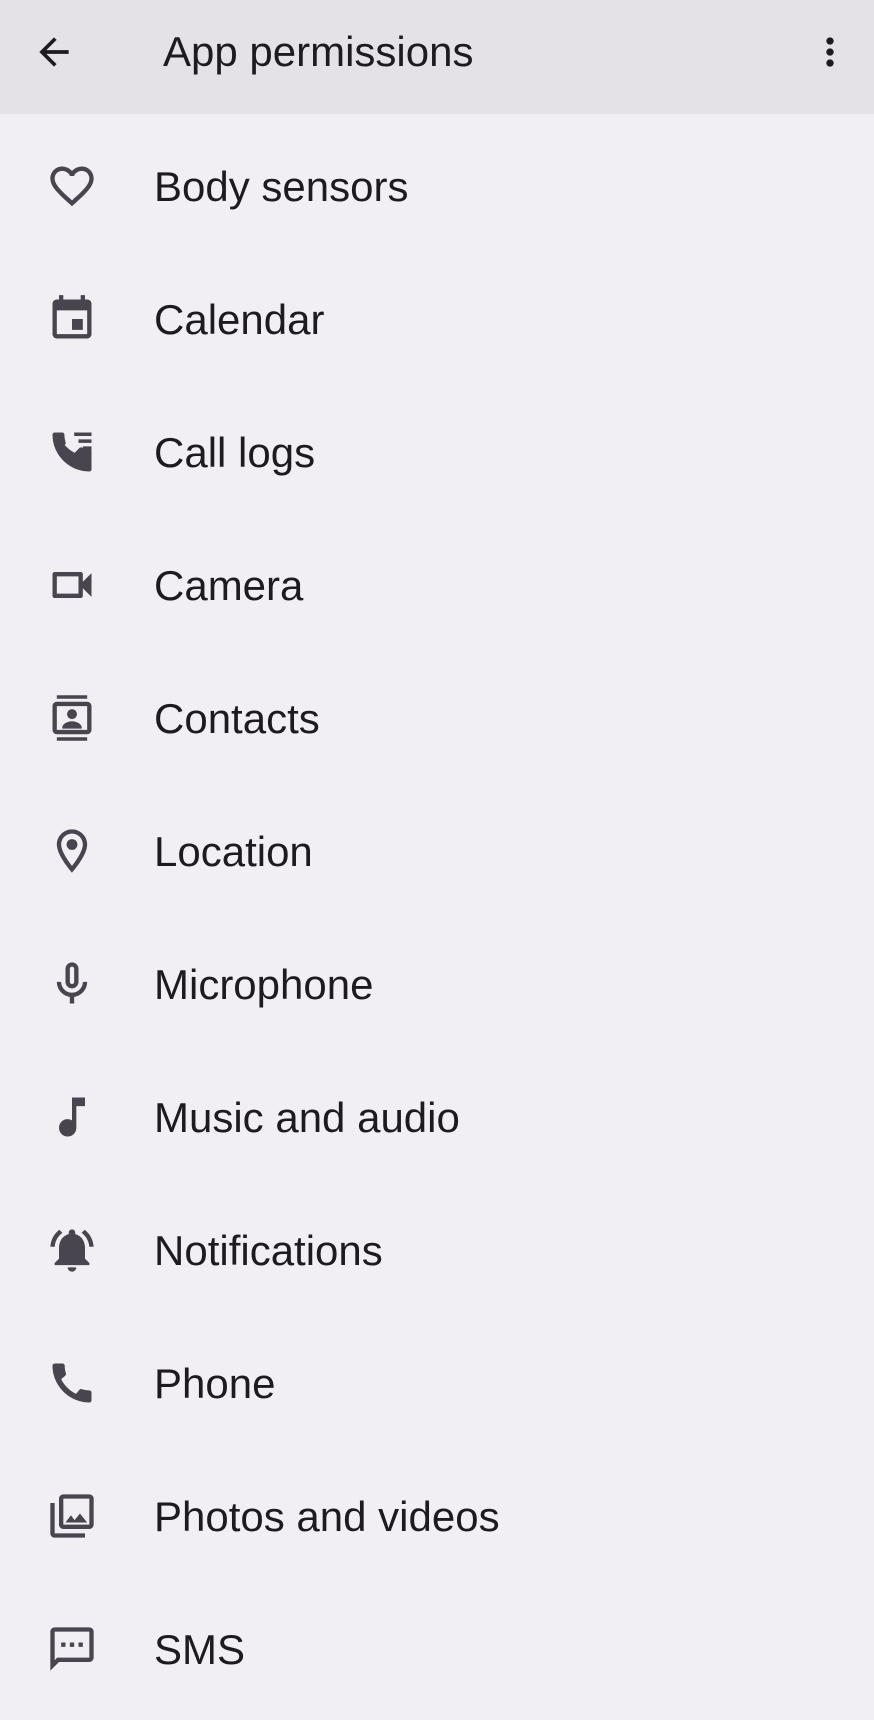  Describe the element at coordinates (437, 1250) in the screenshot. I see `permission-item-notifications: Notifications` at that location.